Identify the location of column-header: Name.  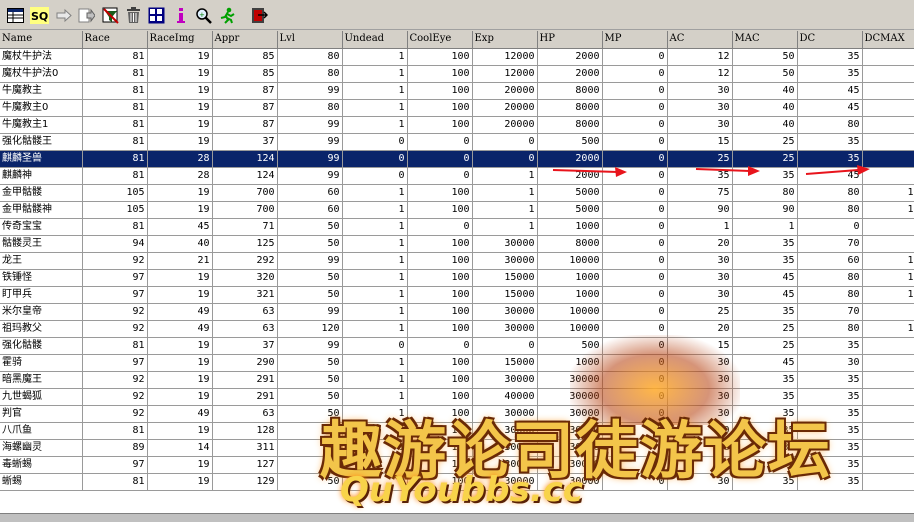
(41, 40).